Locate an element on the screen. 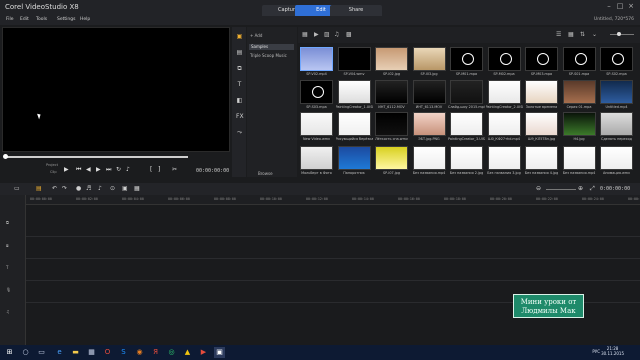  media-icon: ▣ is located at coordinates (239, 36).